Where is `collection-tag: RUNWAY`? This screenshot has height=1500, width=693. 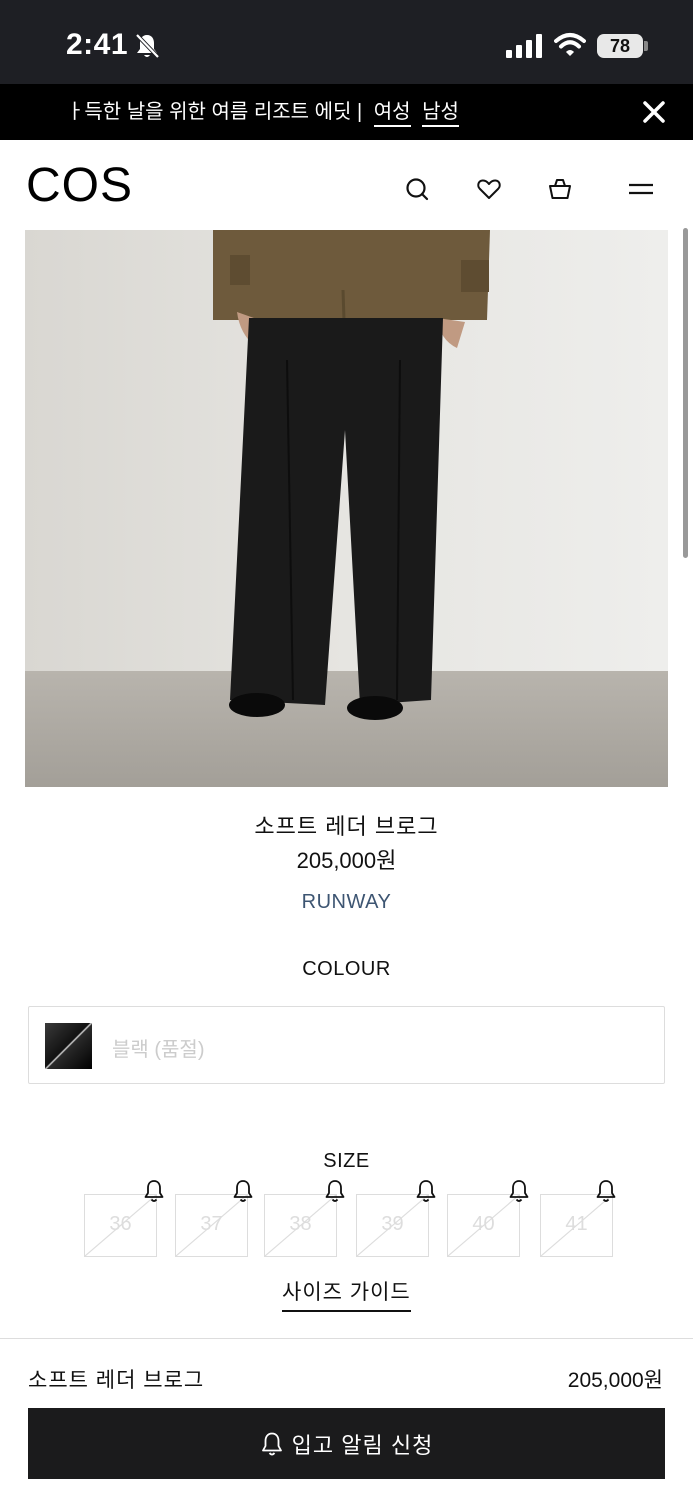 collection-tag: RUNWAY is located at coordinates (346, 902).